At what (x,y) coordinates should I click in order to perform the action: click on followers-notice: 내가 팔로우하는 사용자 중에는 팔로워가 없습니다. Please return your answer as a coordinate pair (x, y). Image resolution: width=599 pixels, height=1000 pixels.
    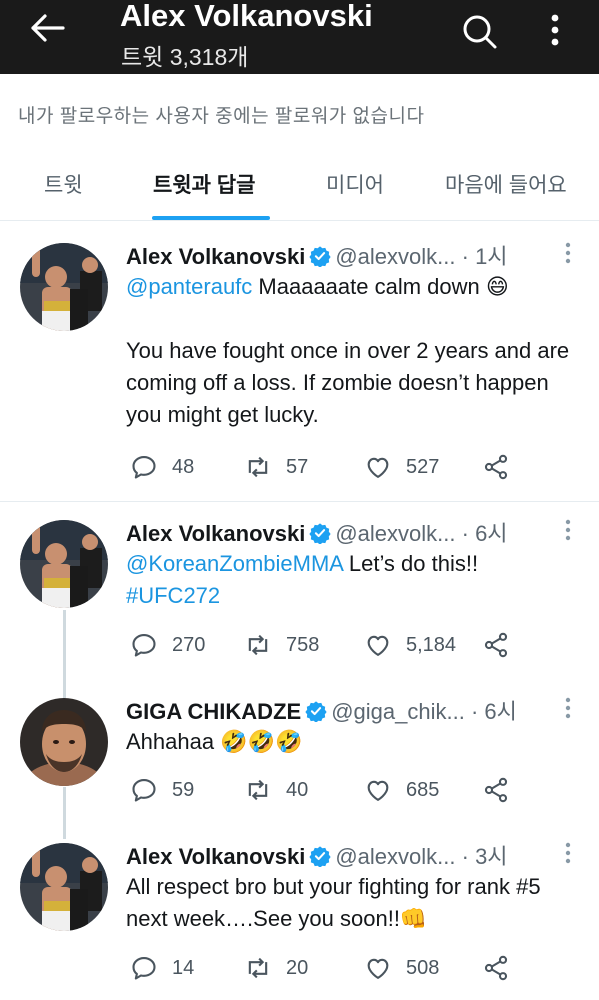
    Looking at the image, I should click on (221, 116).